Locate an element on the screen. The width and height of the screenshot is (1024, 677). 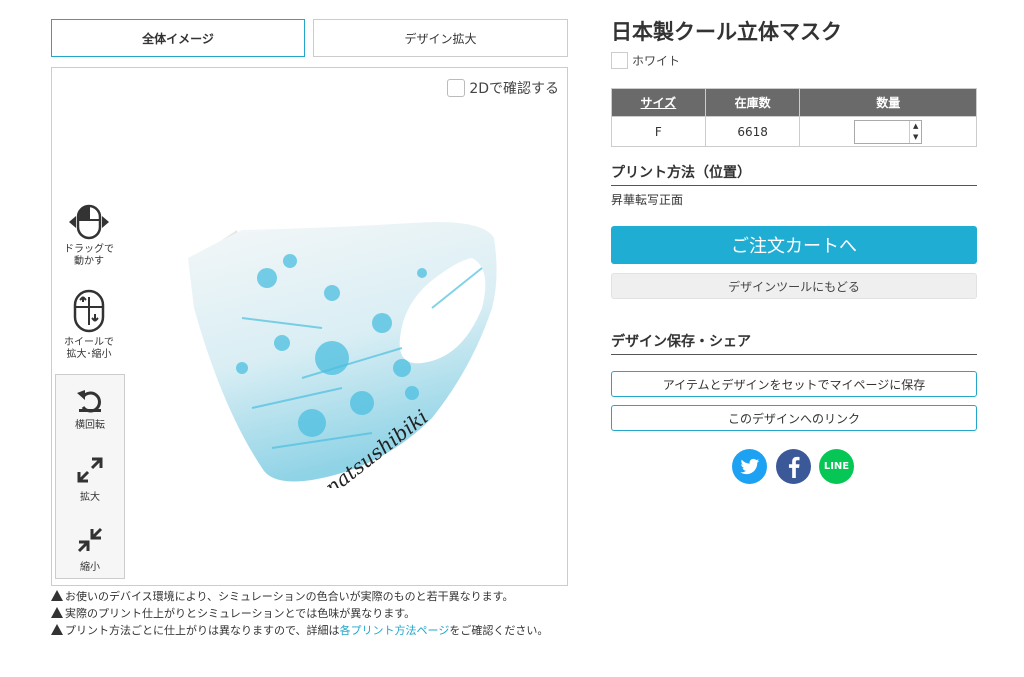
save-share-heading: デザイン保存・シェア is located at coordinates (794, 343).